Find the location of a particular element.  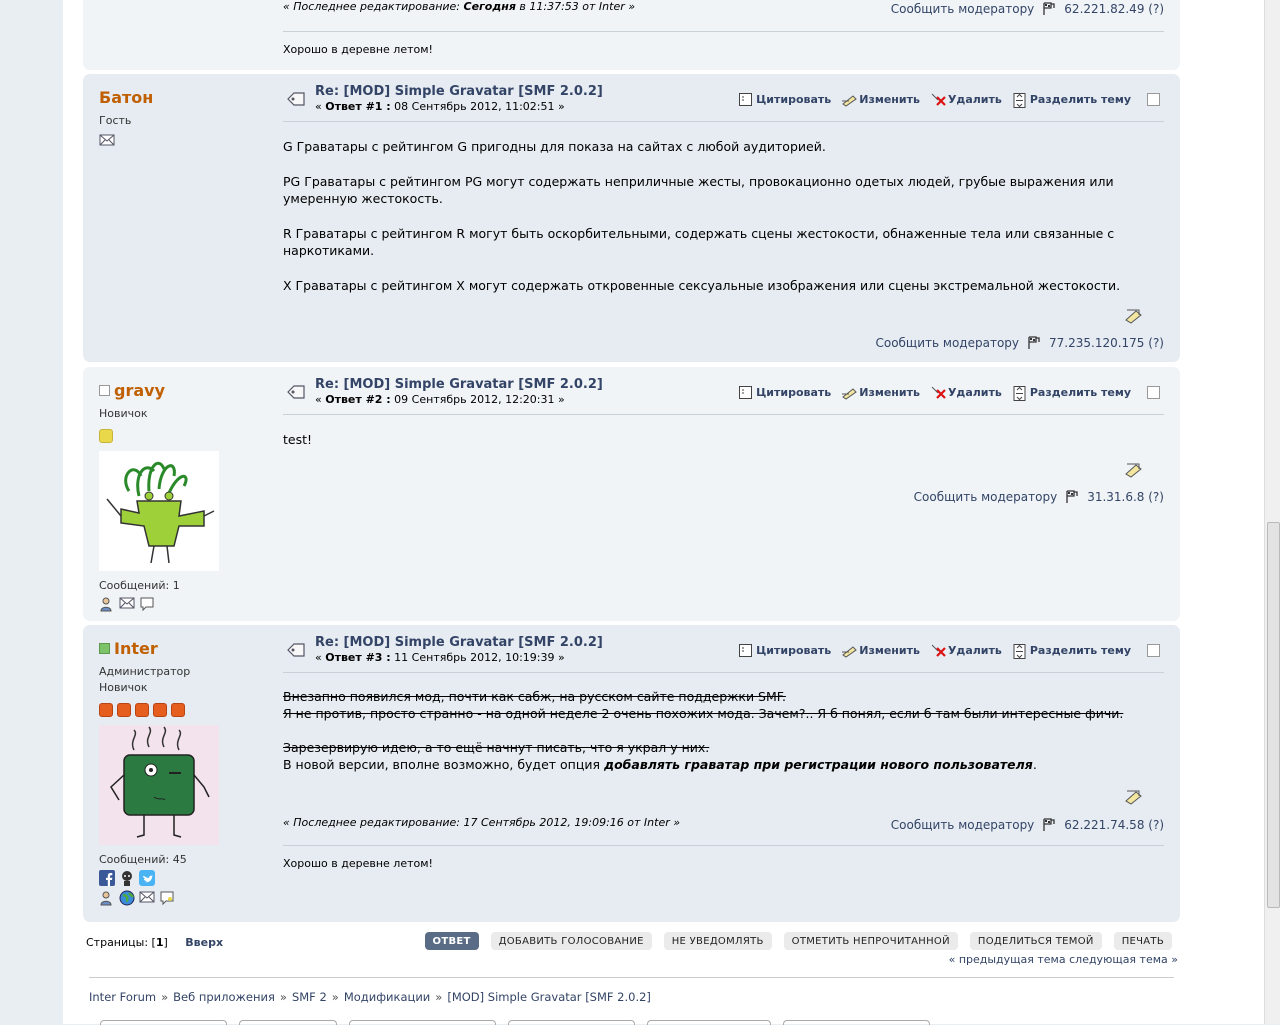

report-row: Сообщить модератору 62.221.82.49 (?) is located at coordinates (1027, 9).